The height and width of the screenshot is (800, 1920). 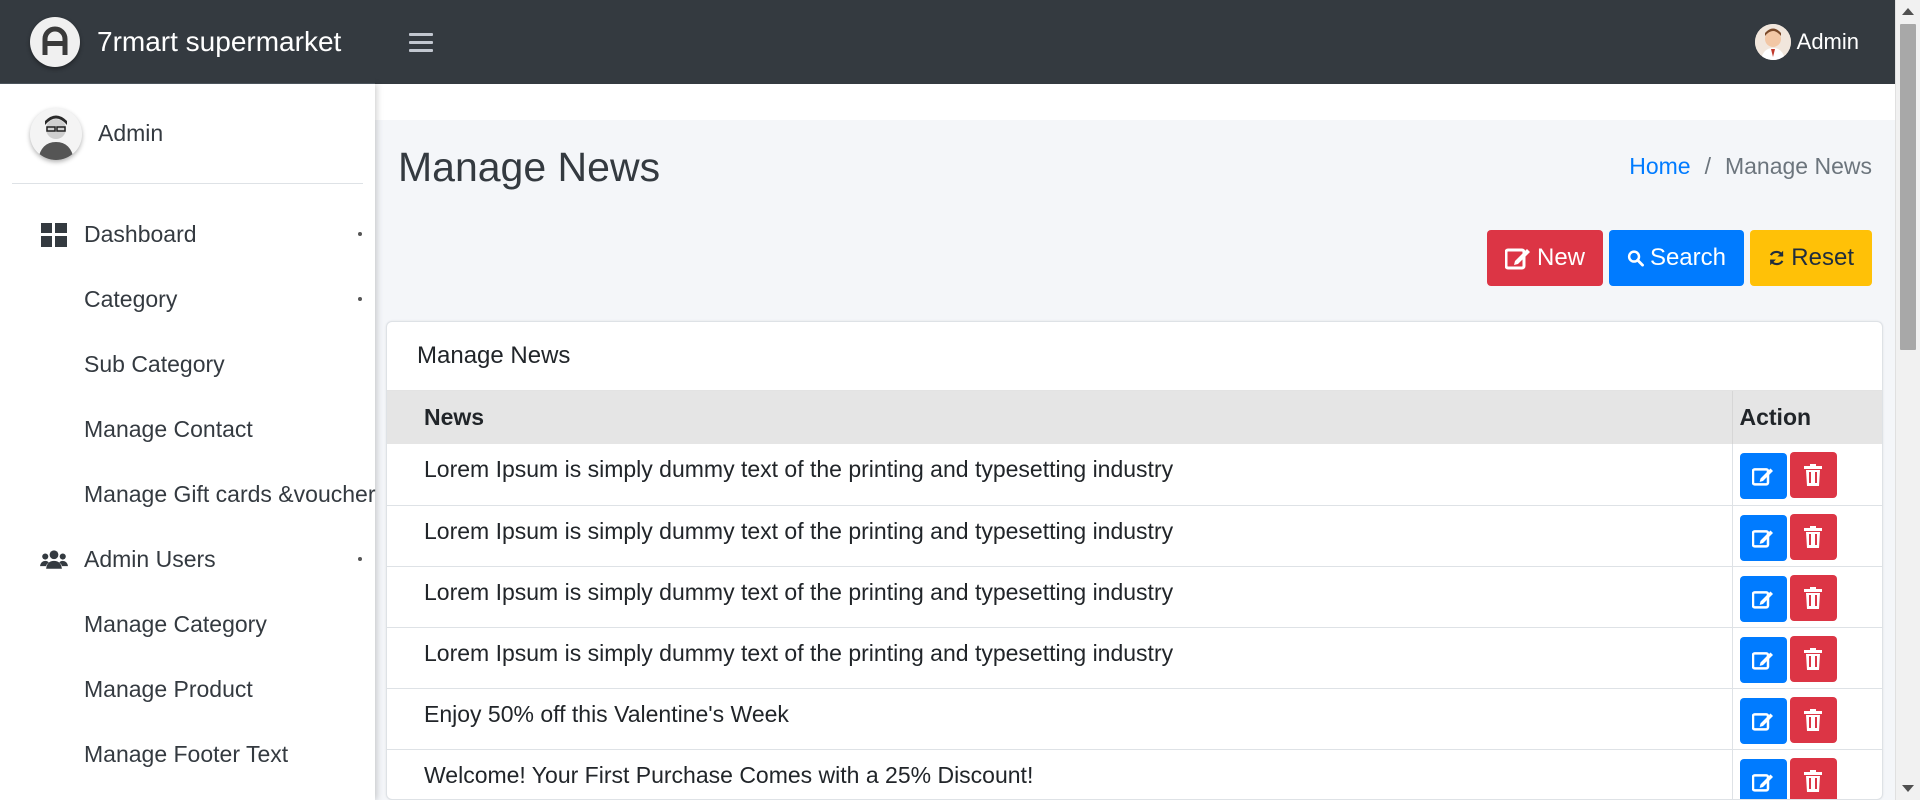 I want to click on sidebar-item-category: Category, so click(x=187, y=299).